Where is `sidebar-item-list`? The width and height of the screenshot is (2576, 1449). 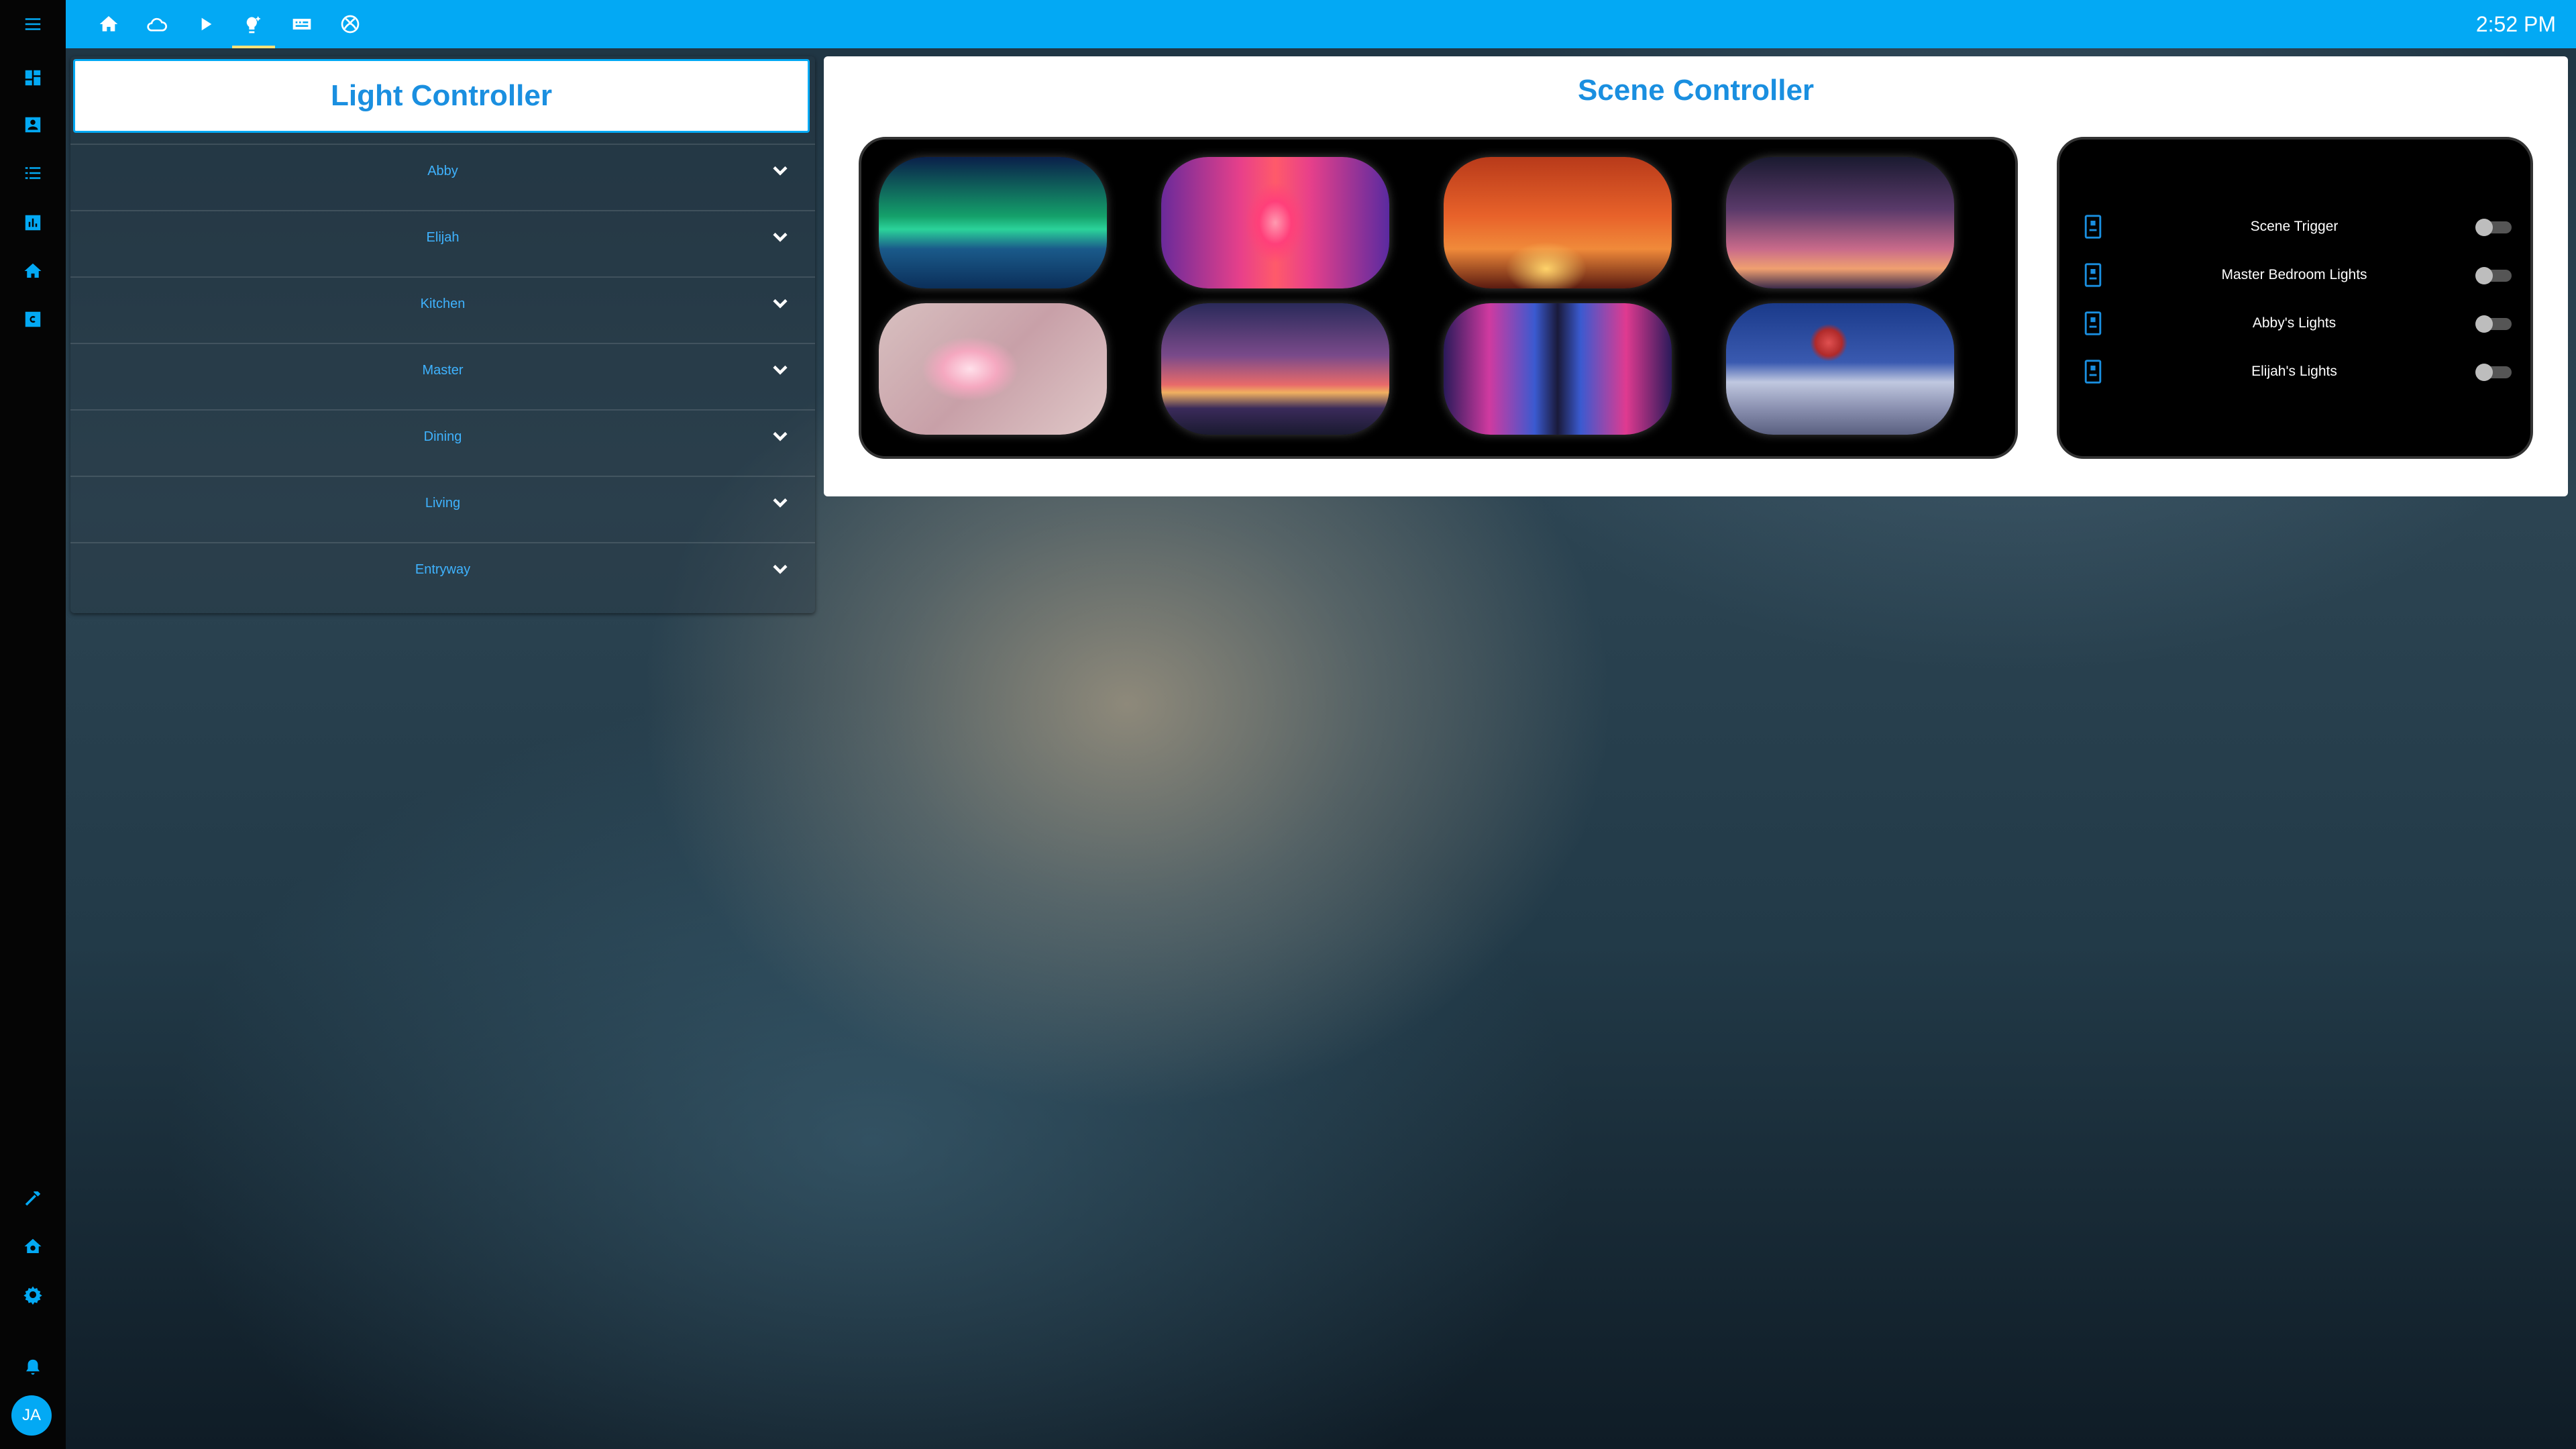 sidebar-item-list is located at coordinates (33, 173).